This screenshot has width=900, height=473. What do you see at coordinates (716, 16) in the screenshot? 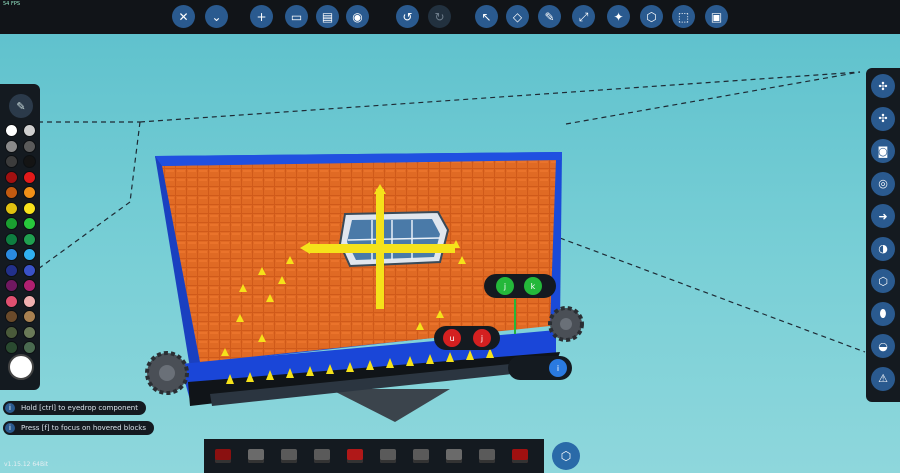
I see `fullscreen-icon: ▣` at bounding box center [716, 16].